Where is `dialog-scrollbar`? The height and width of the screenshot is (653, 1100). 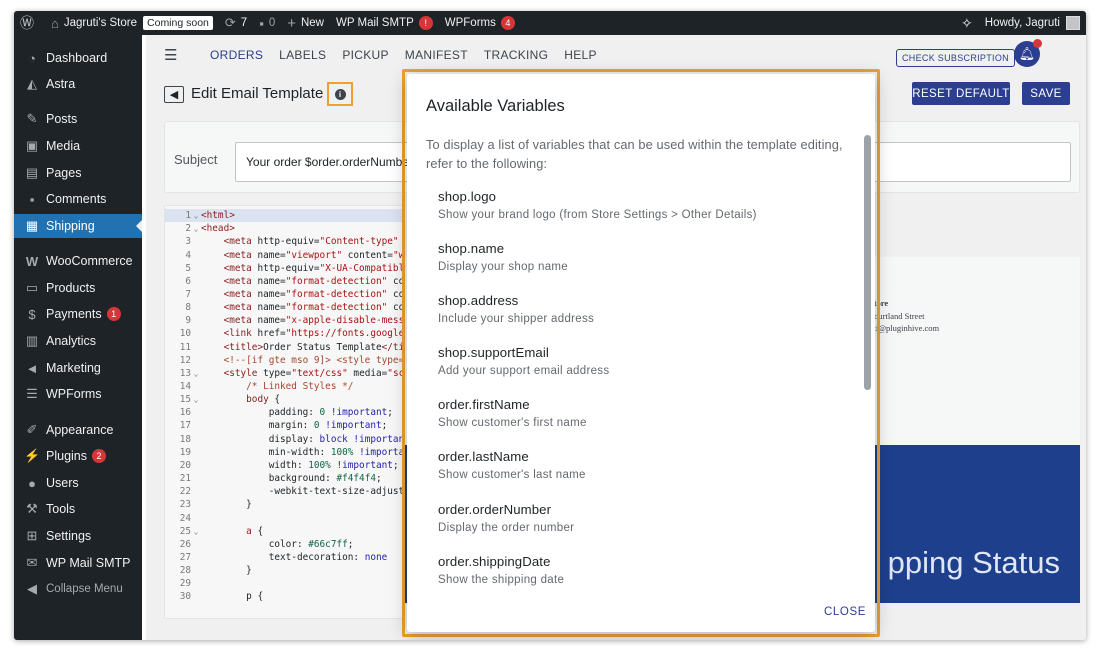
dialog-scrollbar is located at coordinates (867, 262).